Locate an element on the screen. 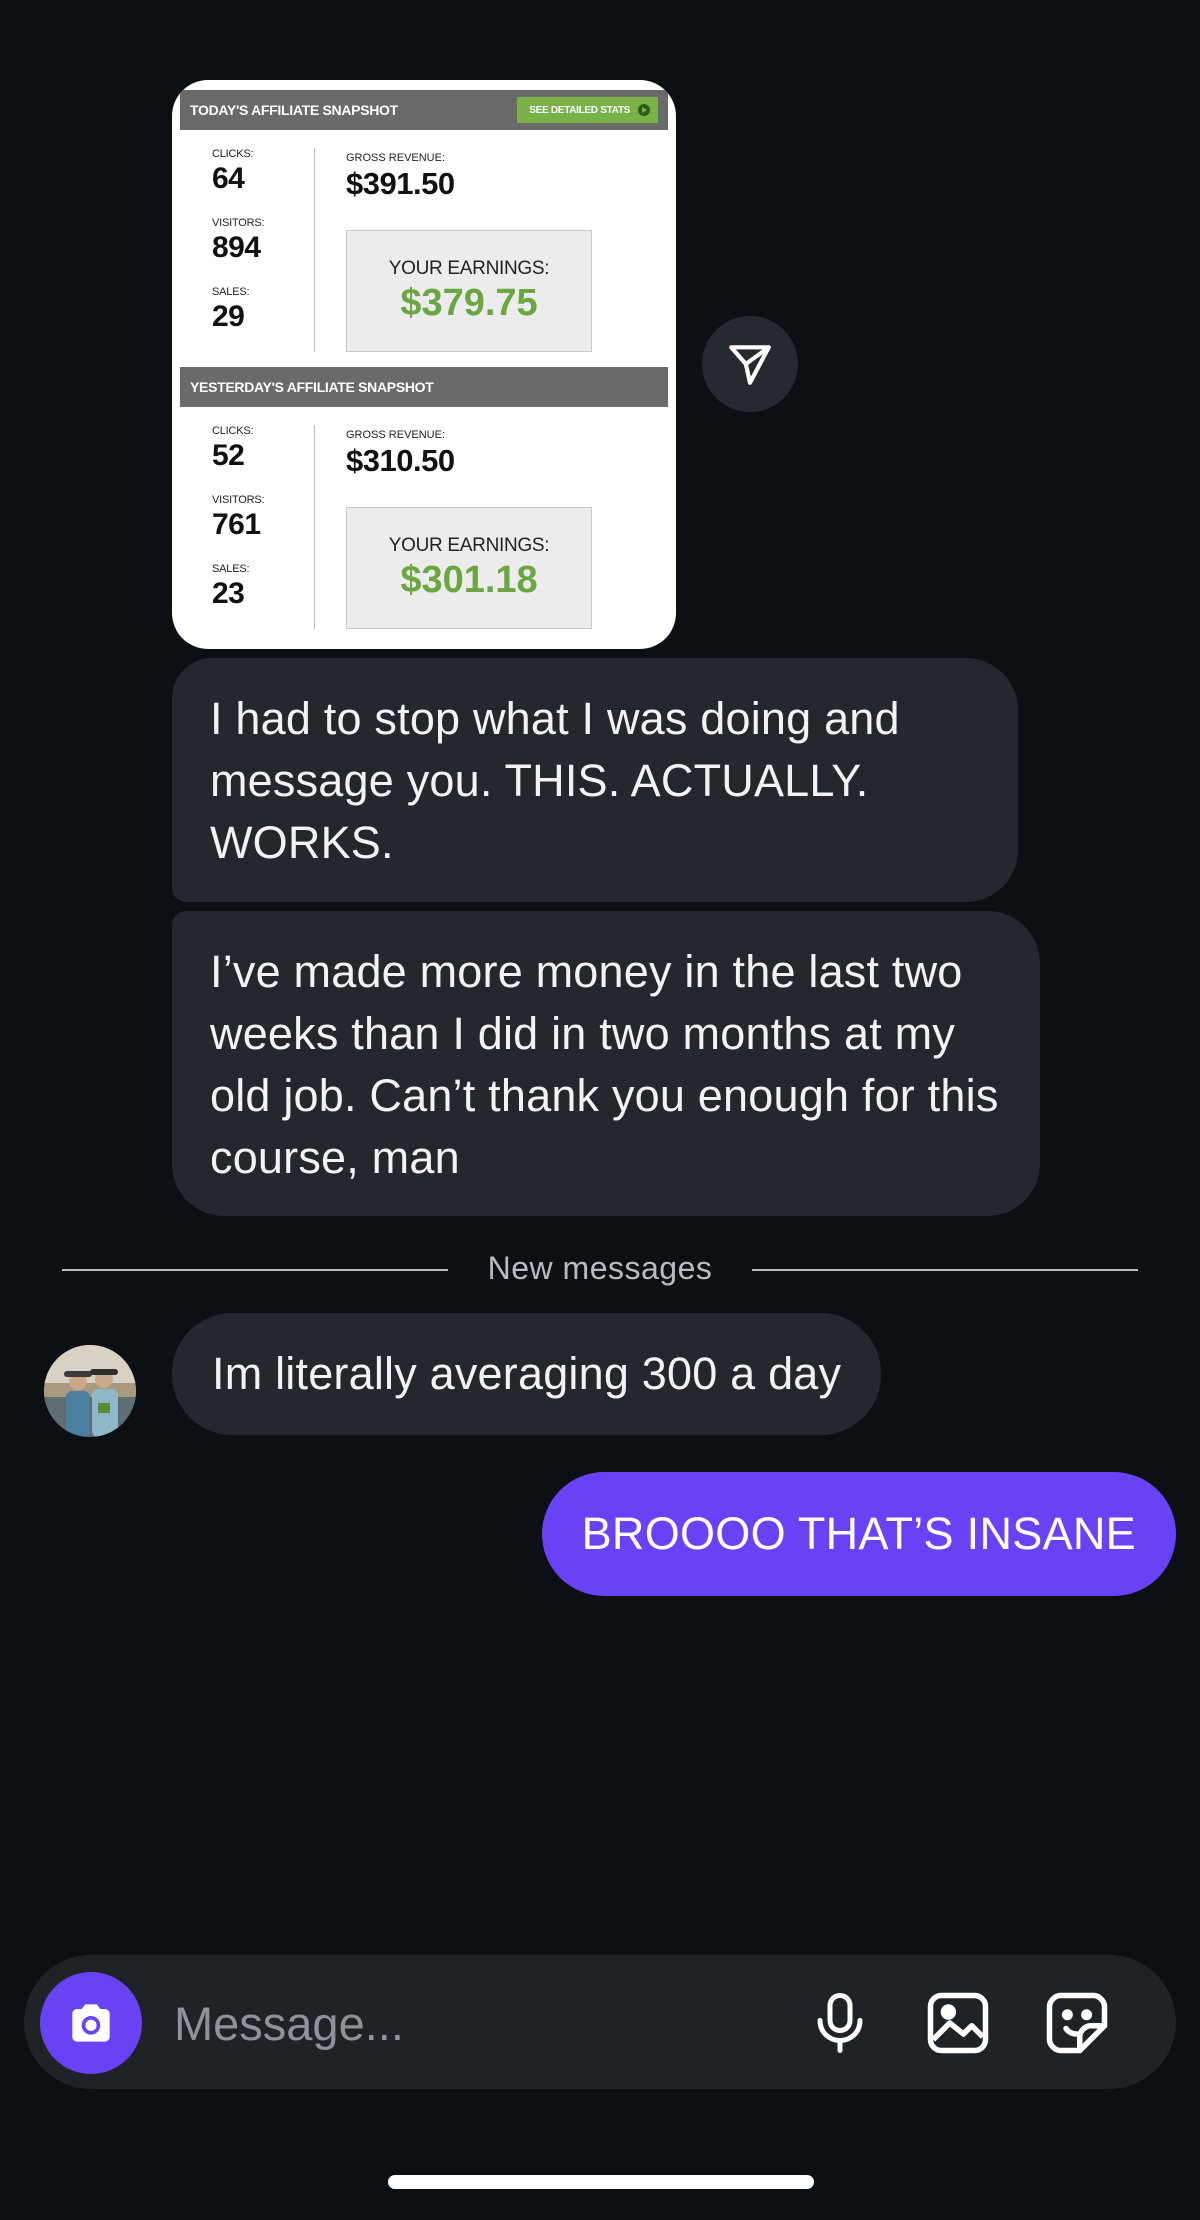  yesterday-sales: SALES: 23 is located at coordinates (231, 587).